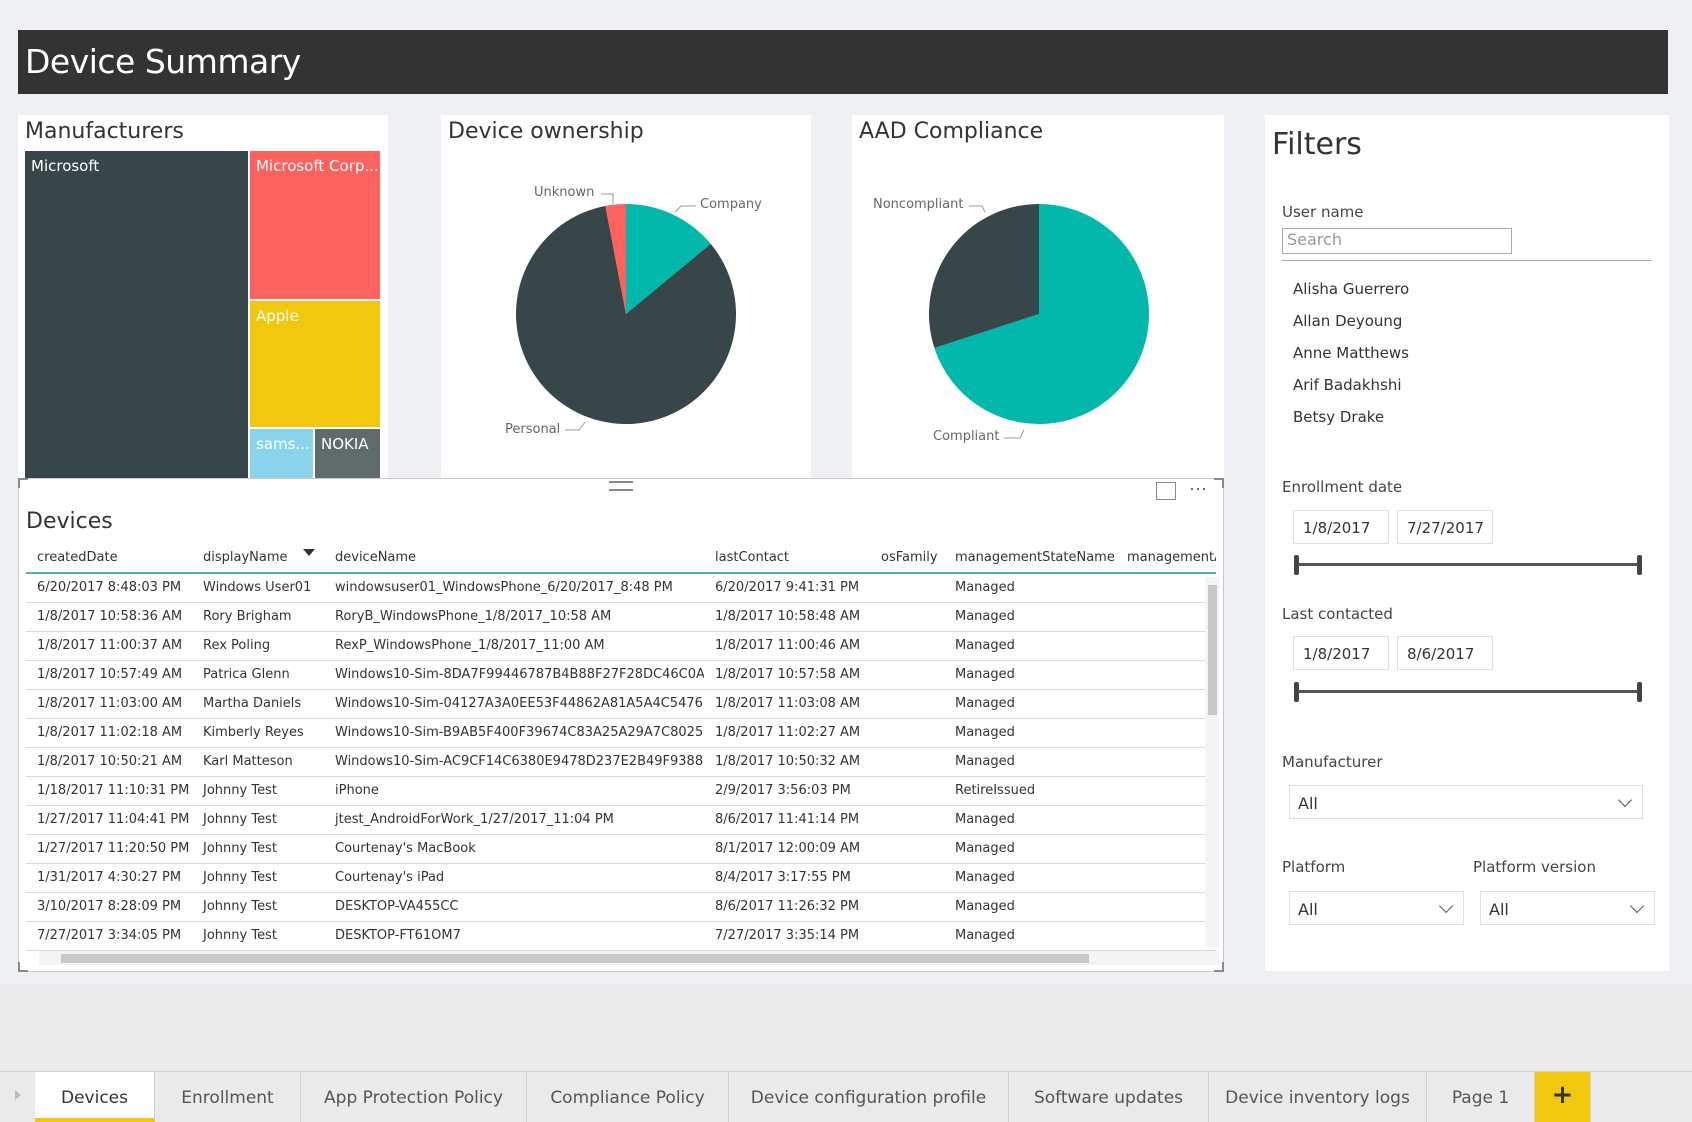  I want to click on aad-compliance-tile: AAD Compliance Noncompliant Compliant, so click(1038, 296).